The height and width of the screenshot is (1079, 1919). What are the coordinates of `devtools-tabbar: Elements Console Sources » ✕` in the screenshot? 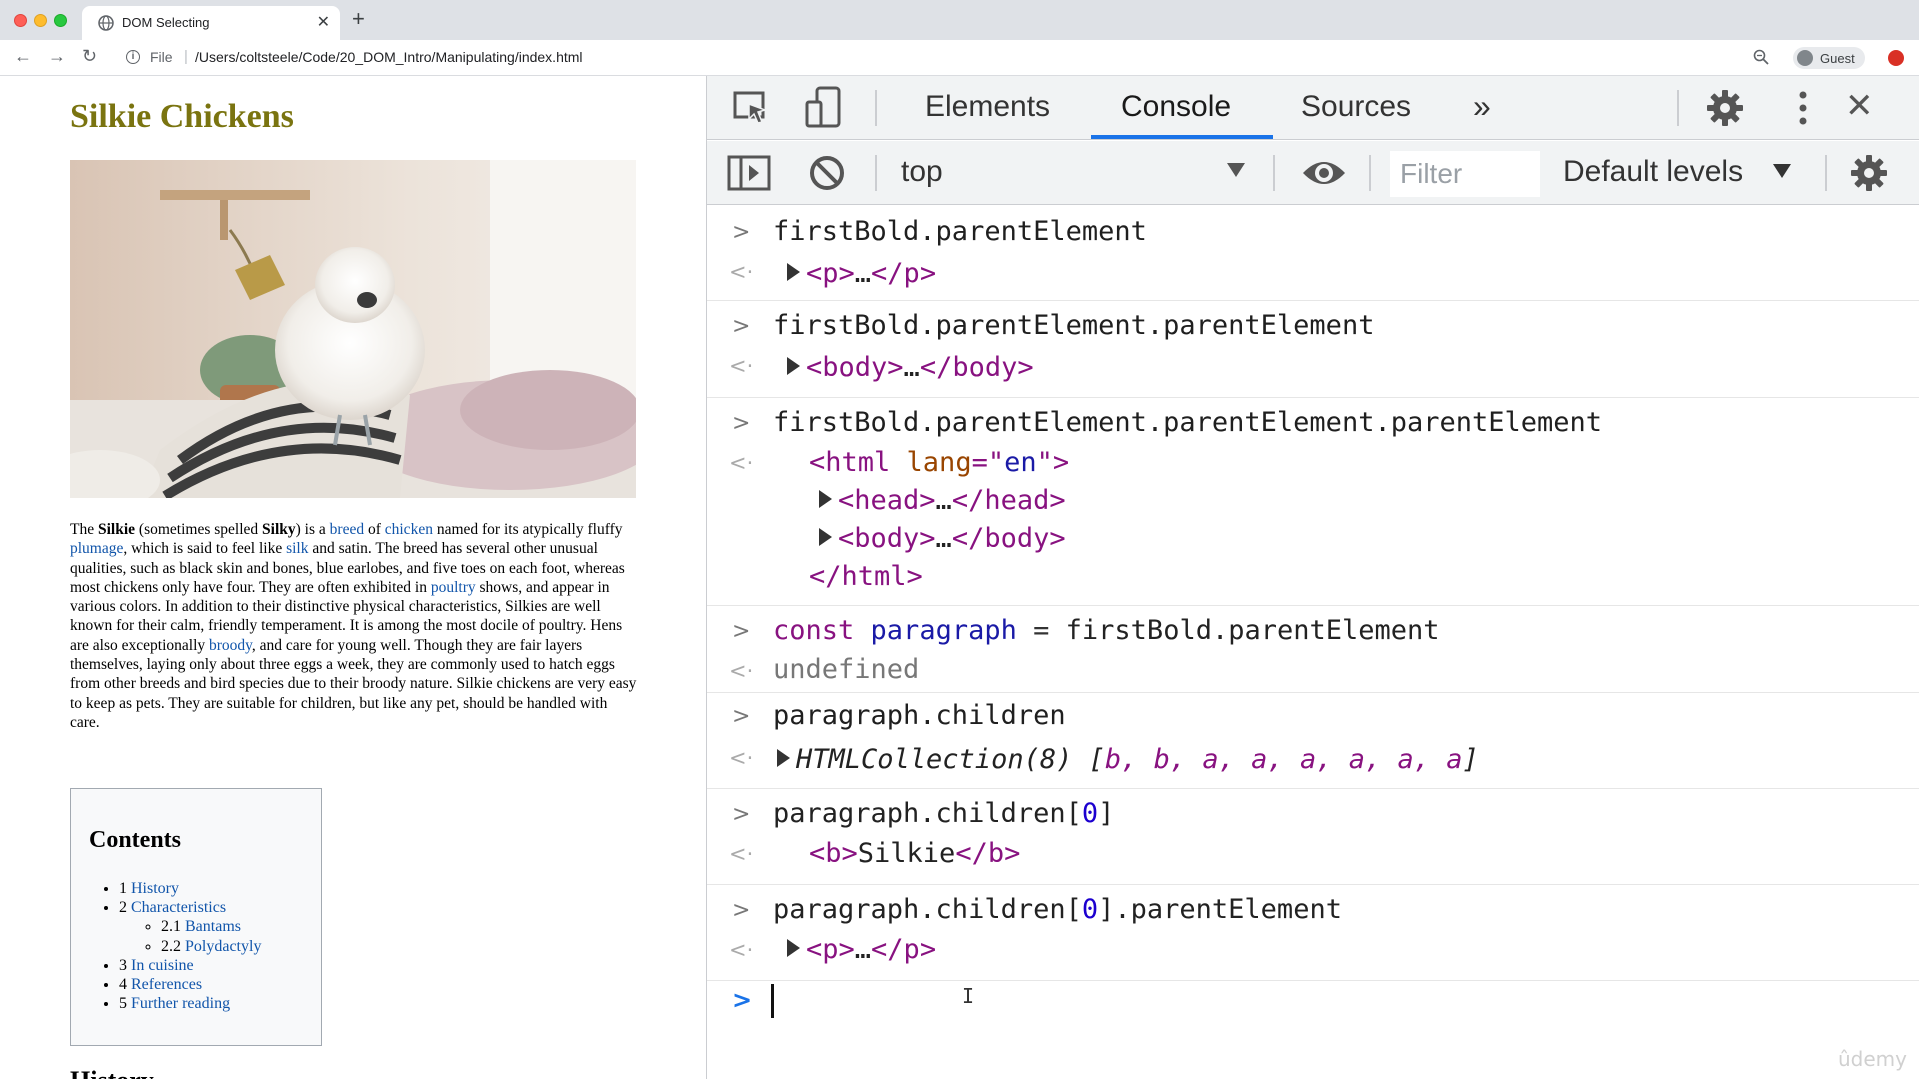 It's located at (1313, 108).